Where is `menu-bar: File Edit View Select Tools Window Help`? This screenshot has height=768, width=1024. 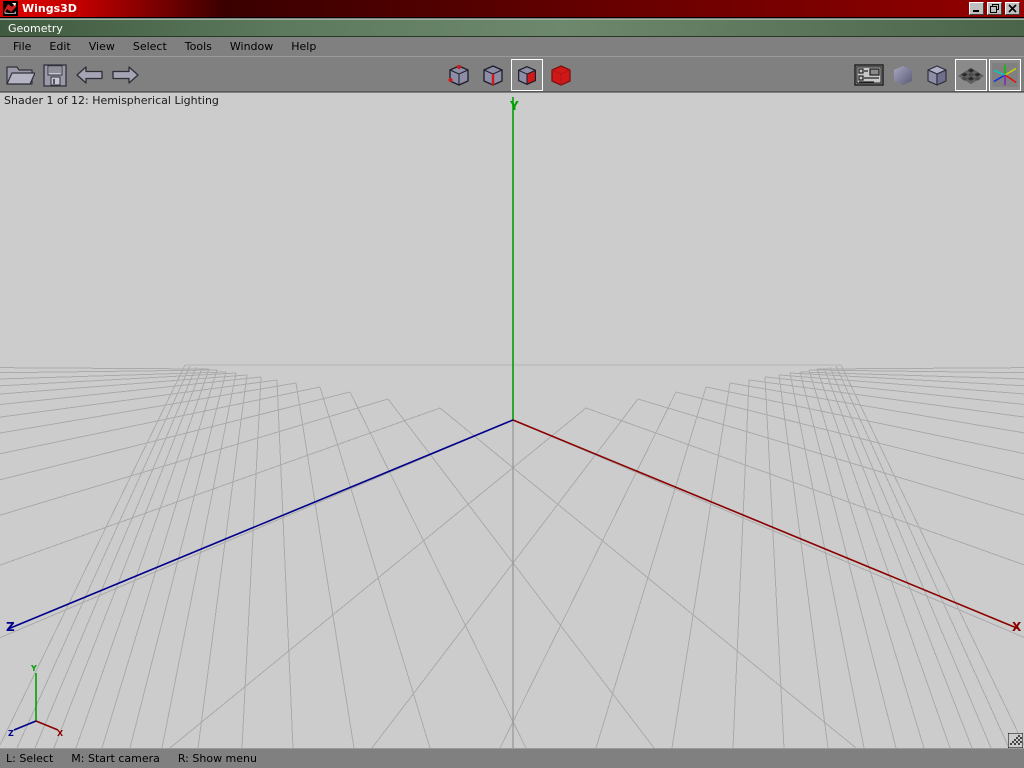
menu-bar: File Edit View Select Tools Window Help is located at coordinates (512, 47).